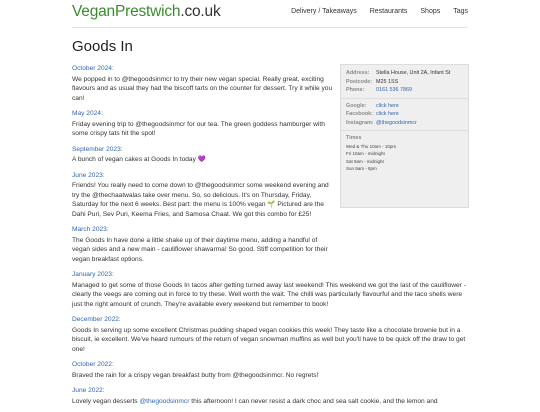  Describe the element at coordinates (355, 90) in the screenshot. I see `phone-label: Phone:` at that location.